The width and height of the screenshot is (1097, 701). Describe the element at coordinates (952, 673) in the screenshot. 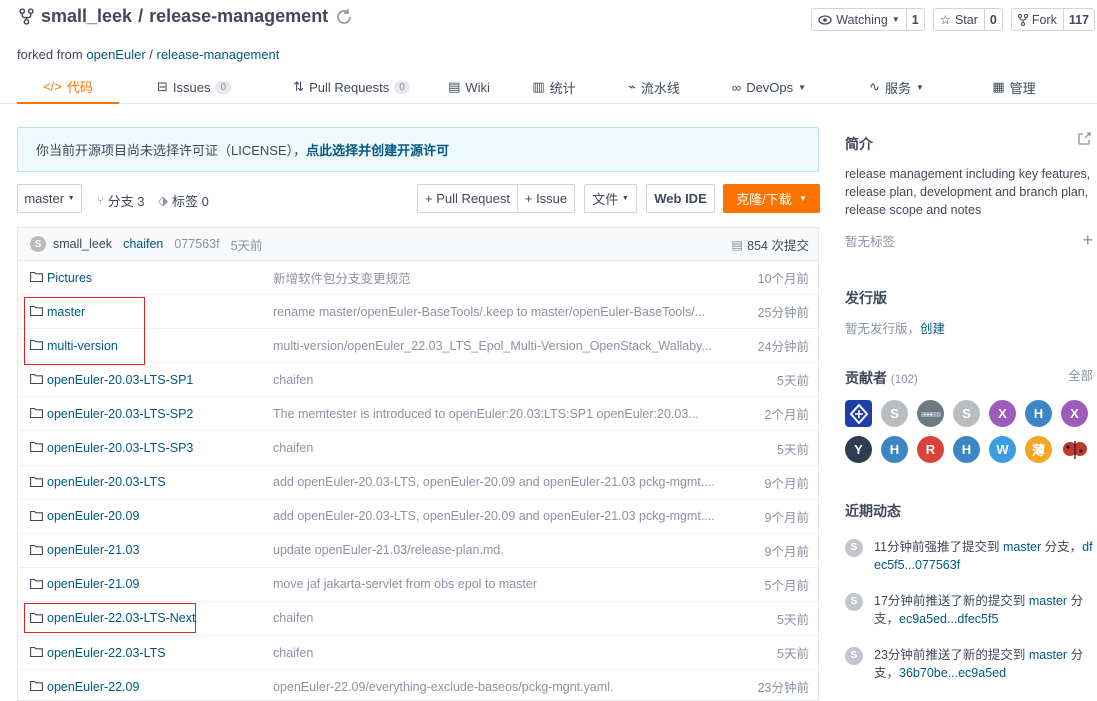

I see `commit-range-link: 36b70be...ec9a5ed` at that location.